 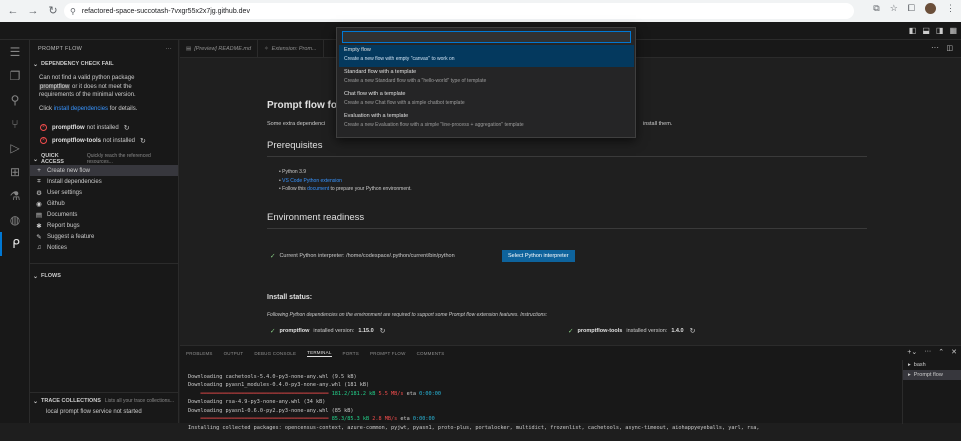 I want to click on dependency-section-title: DEPENDENCY CHECK FAIL, so click(x=77, y=64).